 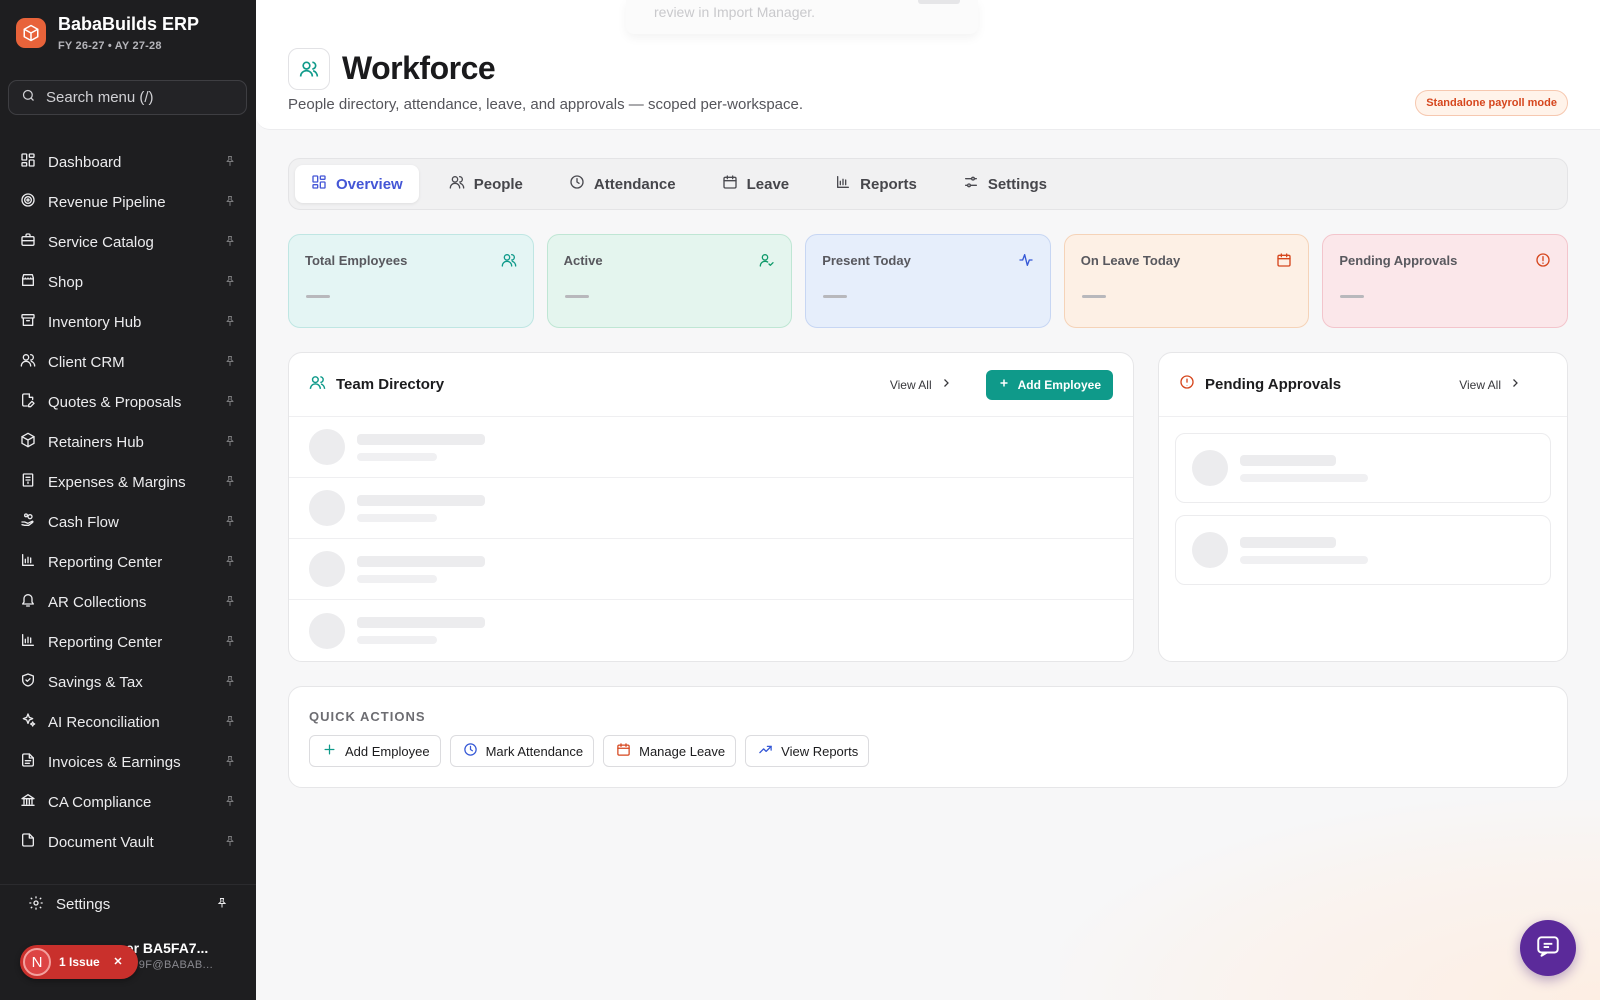 I want to click on sidebar-item-service-catalog: Service Catalog, so click(x=128, y=242).